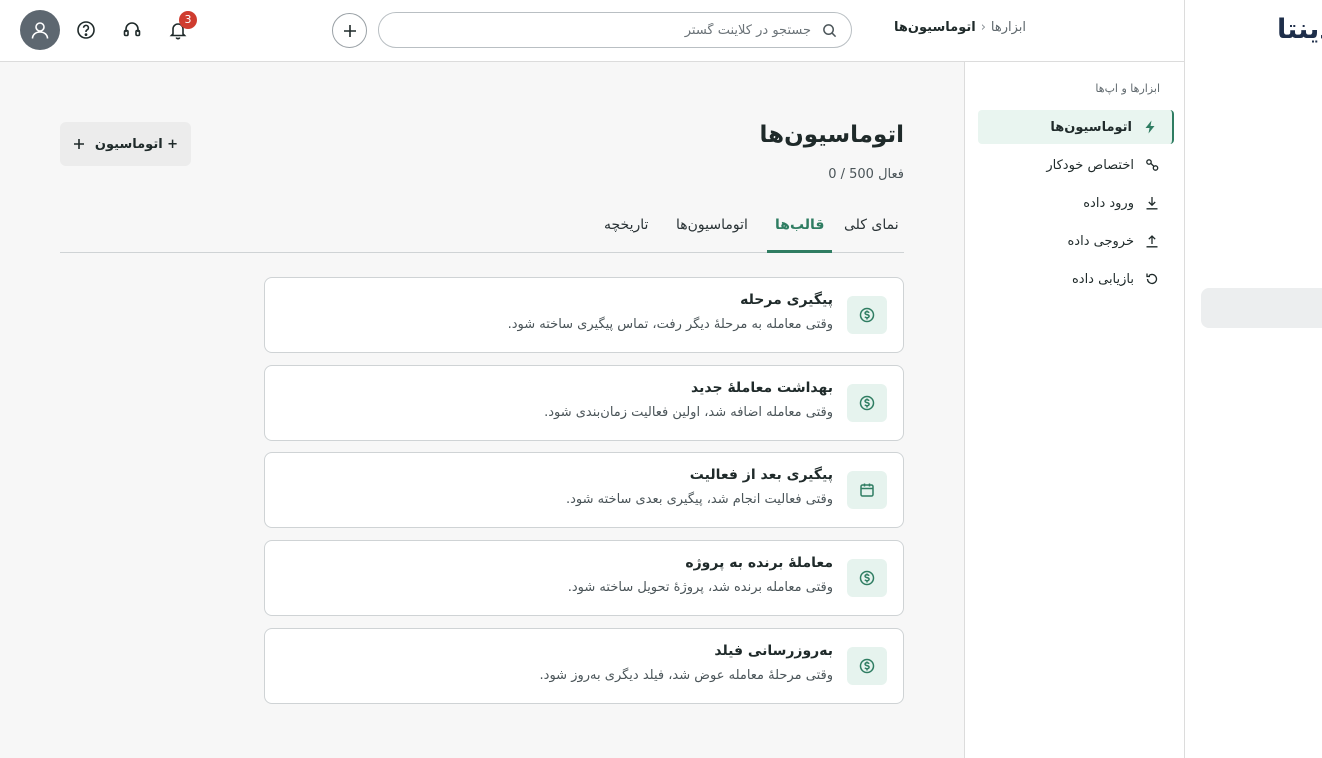 This screenshot has height=758, width=1322. I want to click on tab-templates: قالب‌ها, so click(800, 228).